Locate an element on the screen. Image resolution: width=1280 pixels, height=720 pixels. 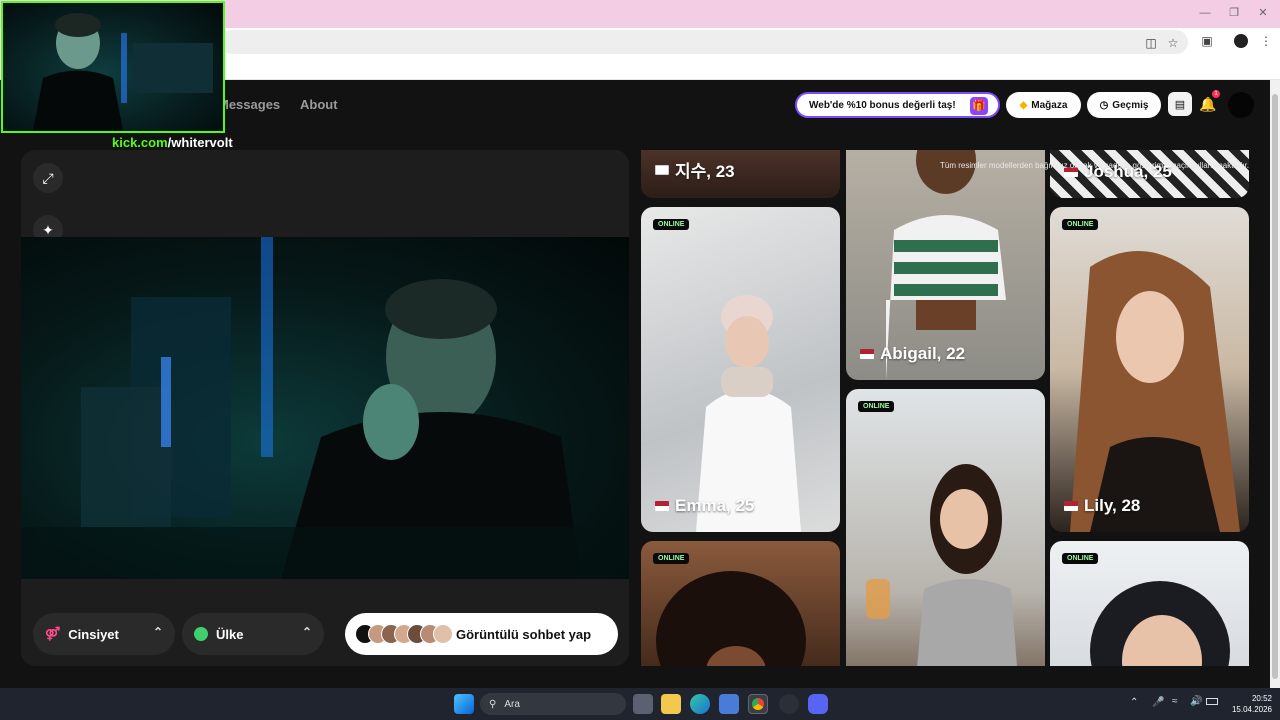
profile-name: 지수, 23 is located at coordinates (695, 169).